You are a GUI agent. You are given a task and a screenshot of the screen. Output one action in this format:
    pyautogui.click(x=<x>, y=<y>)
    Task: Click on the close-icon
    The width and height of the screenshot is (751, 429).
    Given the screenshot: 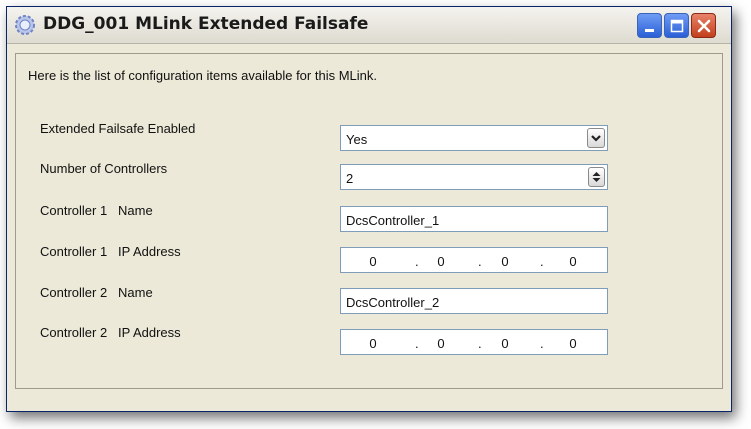 What is the action you would take?
    pyautogui.click(x=704, y=26)
    